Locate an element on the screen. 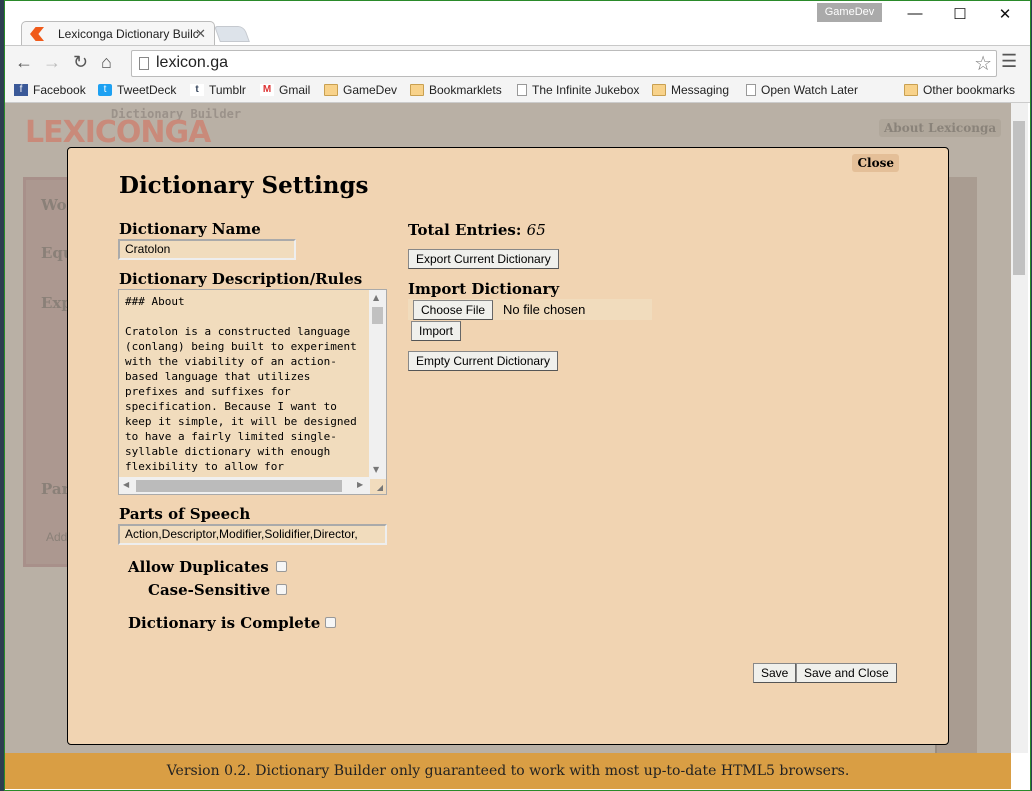  bookmark-open-watch-later: Open Watch Later is located at coordinates (802, 90).